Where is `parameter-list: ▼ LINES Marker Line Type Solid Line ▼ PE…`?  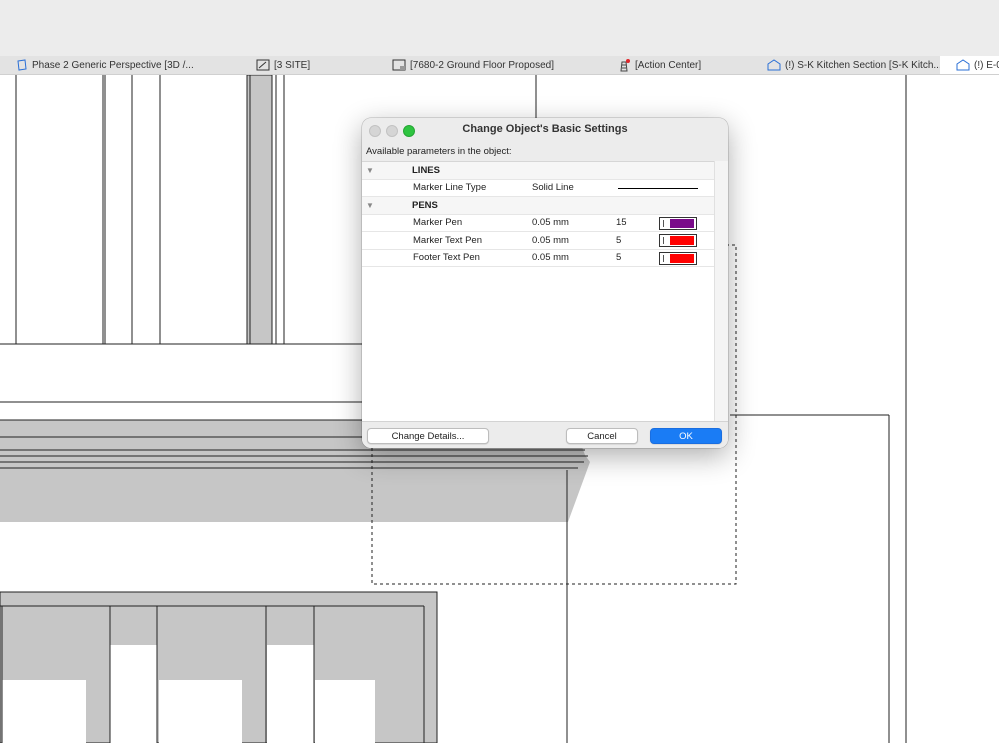 parameter-list: ▼ LINES Marker Line Type Solid Line ▼ PE… is located at coordinates (538, 291).